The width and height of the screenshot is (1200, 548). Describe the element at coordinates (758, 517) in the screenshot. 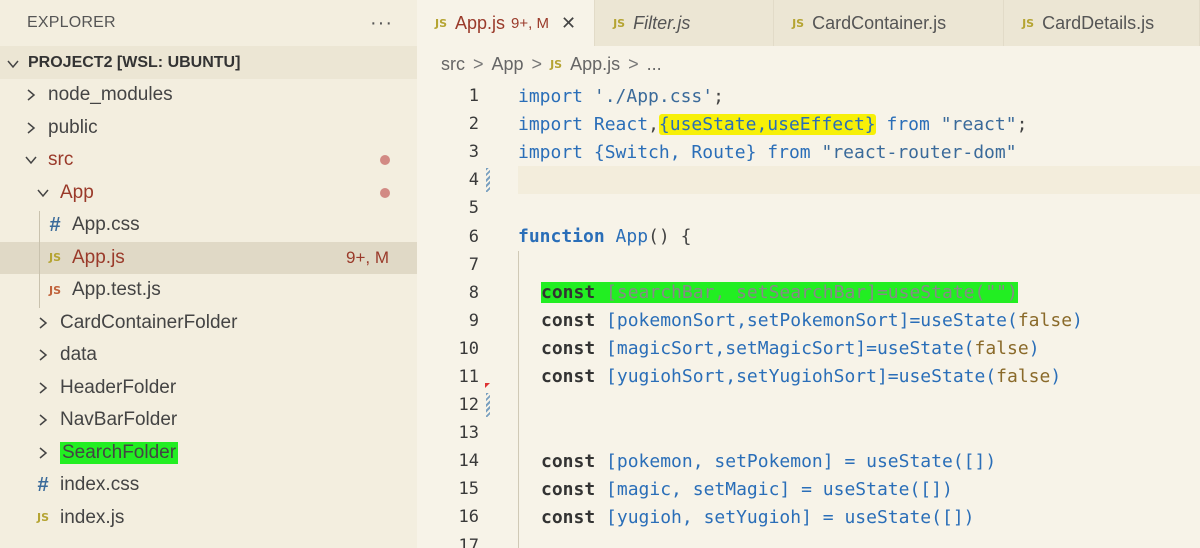

I see `code-text: const [yugioh, setYugioh] = useState([])` at that location.